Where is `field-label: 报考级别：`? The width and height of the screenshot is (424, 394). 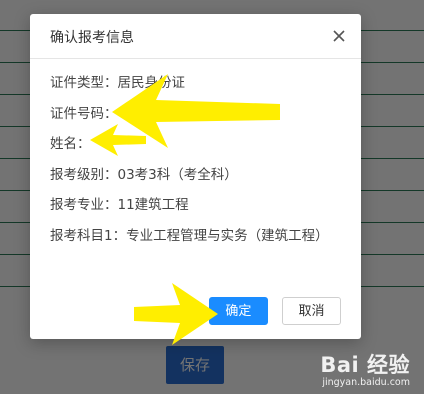
field-label: 报考级别： is located at coordinates (84, 174).